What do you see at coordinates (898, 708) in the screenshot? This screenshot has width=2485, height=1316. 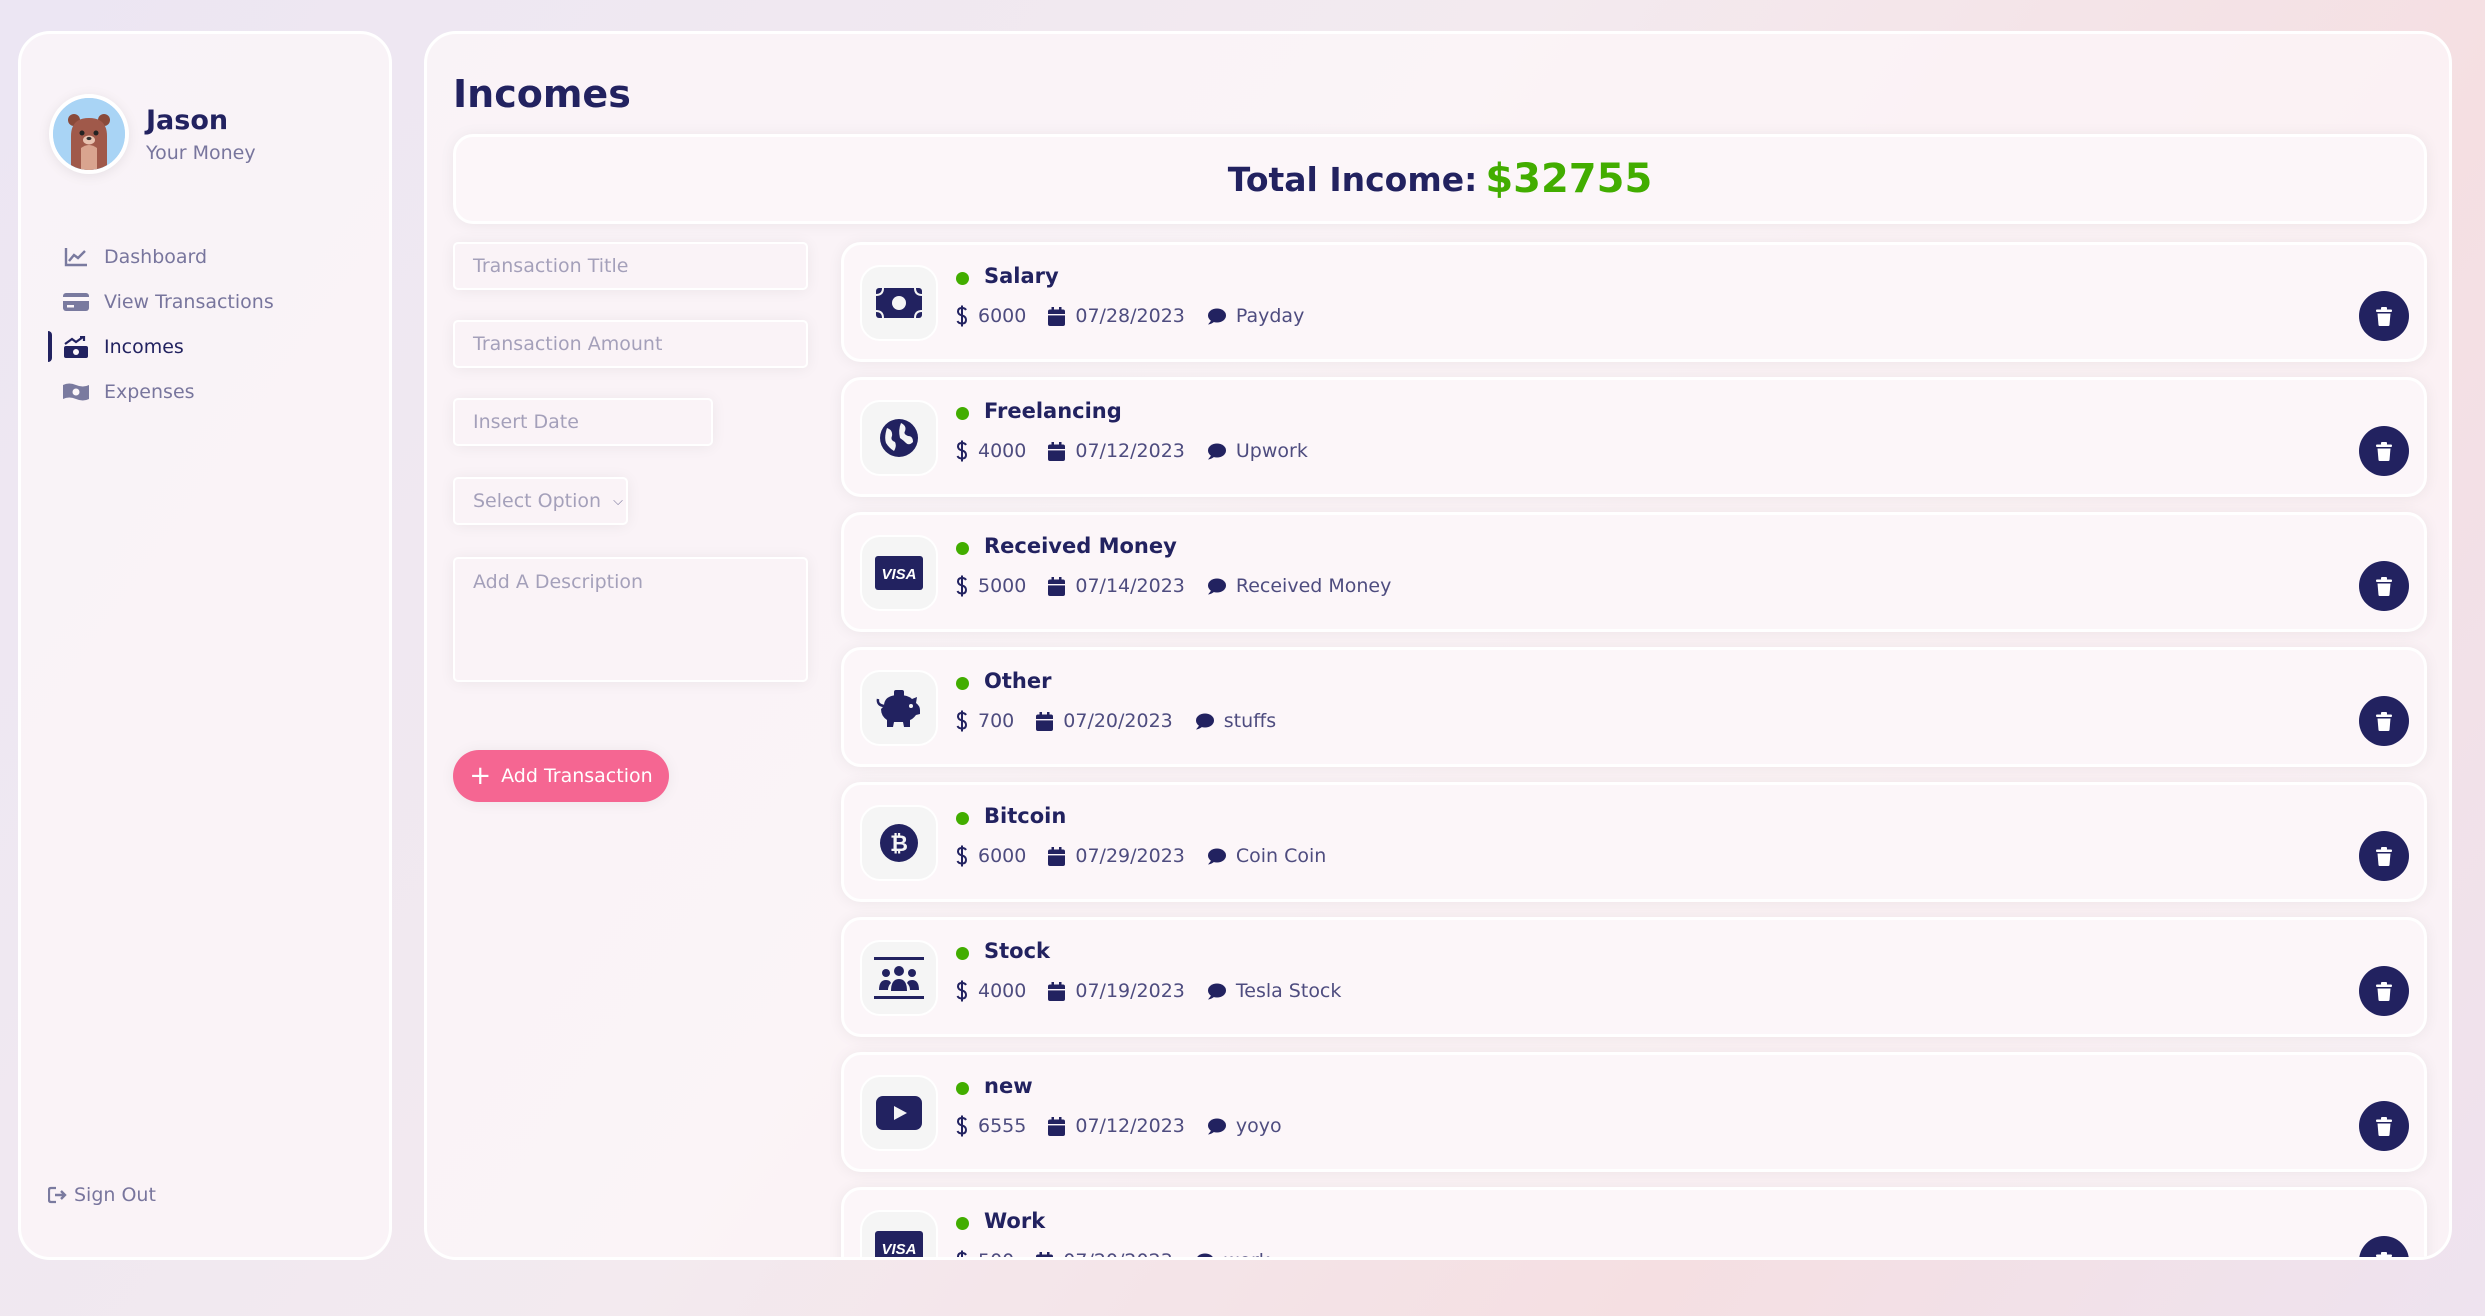 I see `piggy-bank-icon` at bounding box center [898, 708].